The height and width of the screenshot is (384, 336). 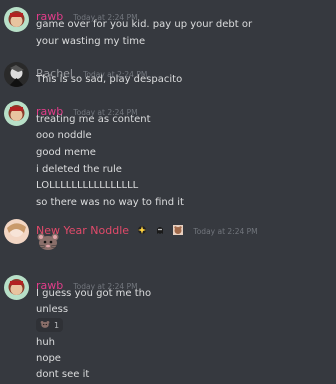 I want to click on message-line: nope, so click(x=48, y=358).